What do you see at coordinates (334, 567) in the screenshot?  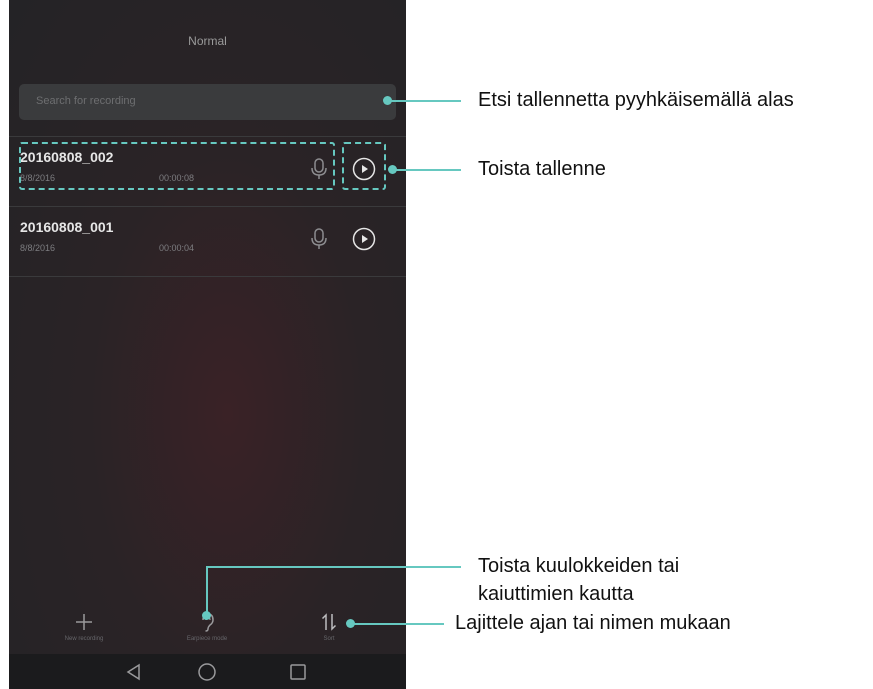 I see `earpiece-callout-line` at bounding box center [334, 567].